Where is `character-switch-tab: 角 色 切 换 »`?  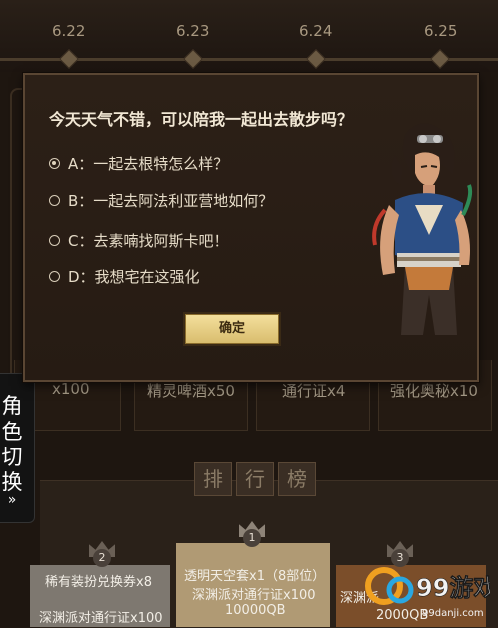 character-switch-tab: 角 色 切 换 » is located at coordinates (17, 448).